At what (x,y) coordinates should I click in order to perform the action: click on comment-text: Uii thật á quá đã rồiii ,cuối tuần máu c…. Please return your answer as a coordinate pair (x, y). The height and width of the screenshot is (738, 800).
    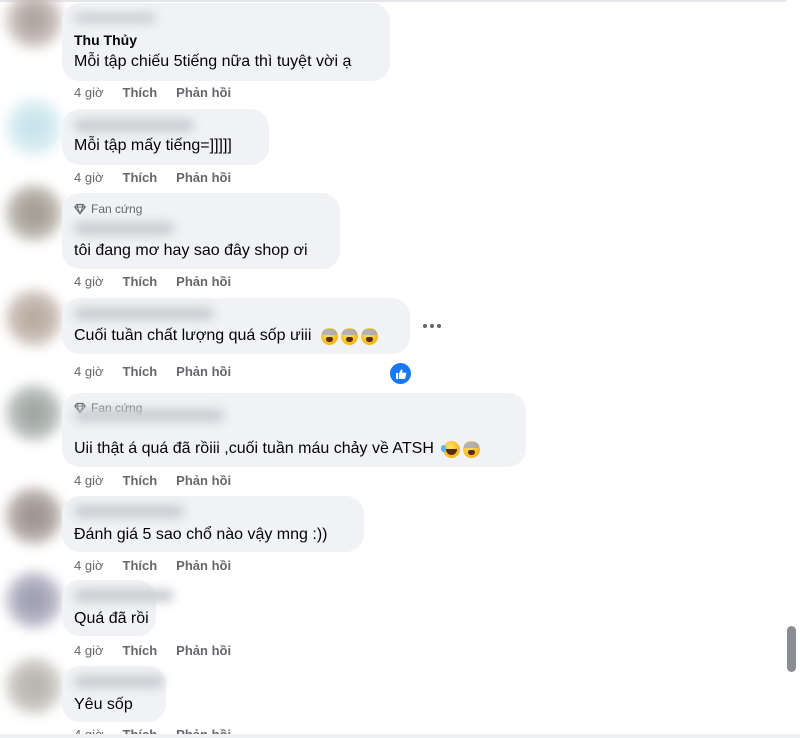
    Looking at the image, I should click on (277, 449).